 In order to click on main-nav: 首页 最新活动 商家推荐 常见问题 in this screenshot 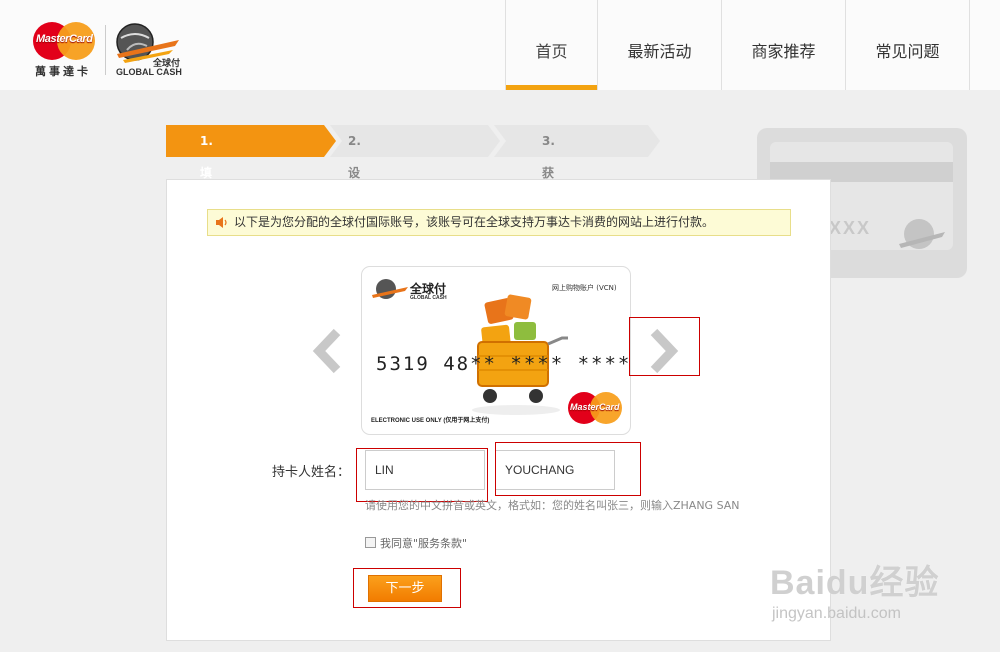, I will do `click(737, 45)`.